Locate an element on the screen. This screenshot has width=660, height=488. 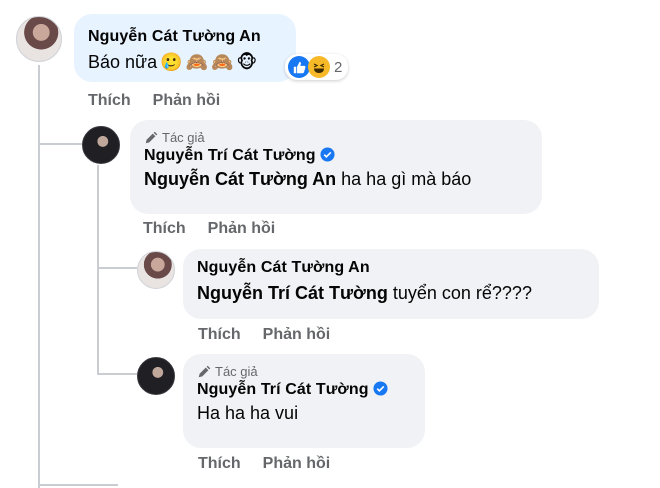
thread-line-bottom is located at coordinates (78, 485).